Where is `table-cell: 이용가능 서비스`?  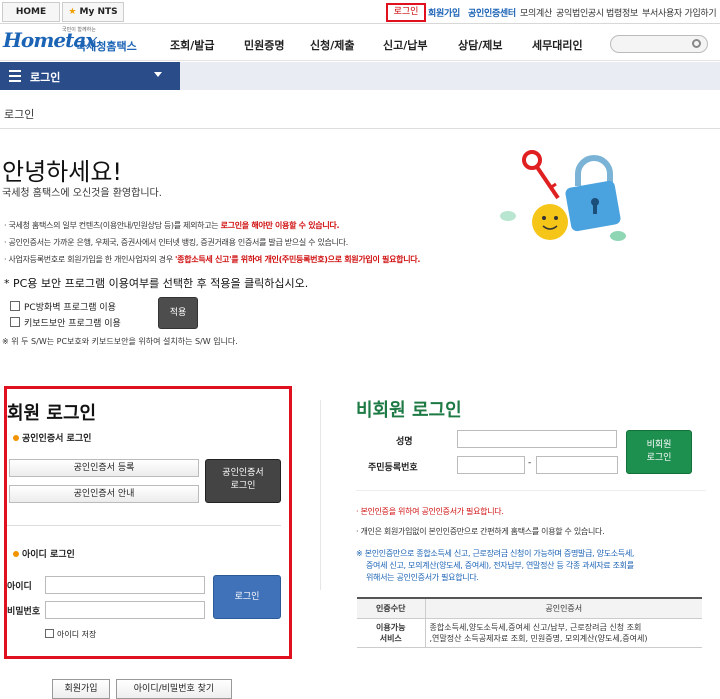
table-cell: 이용가능 서비스 is located at coordinates (391, 633).